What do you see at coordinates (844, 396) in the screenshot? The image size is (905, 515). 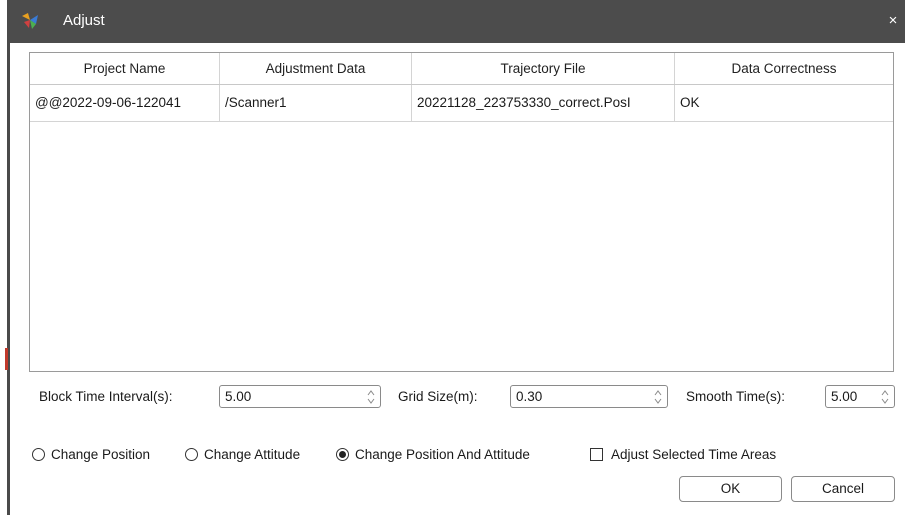 I see `smooth-time-value: 5.00` at bounding box center [844, 396].